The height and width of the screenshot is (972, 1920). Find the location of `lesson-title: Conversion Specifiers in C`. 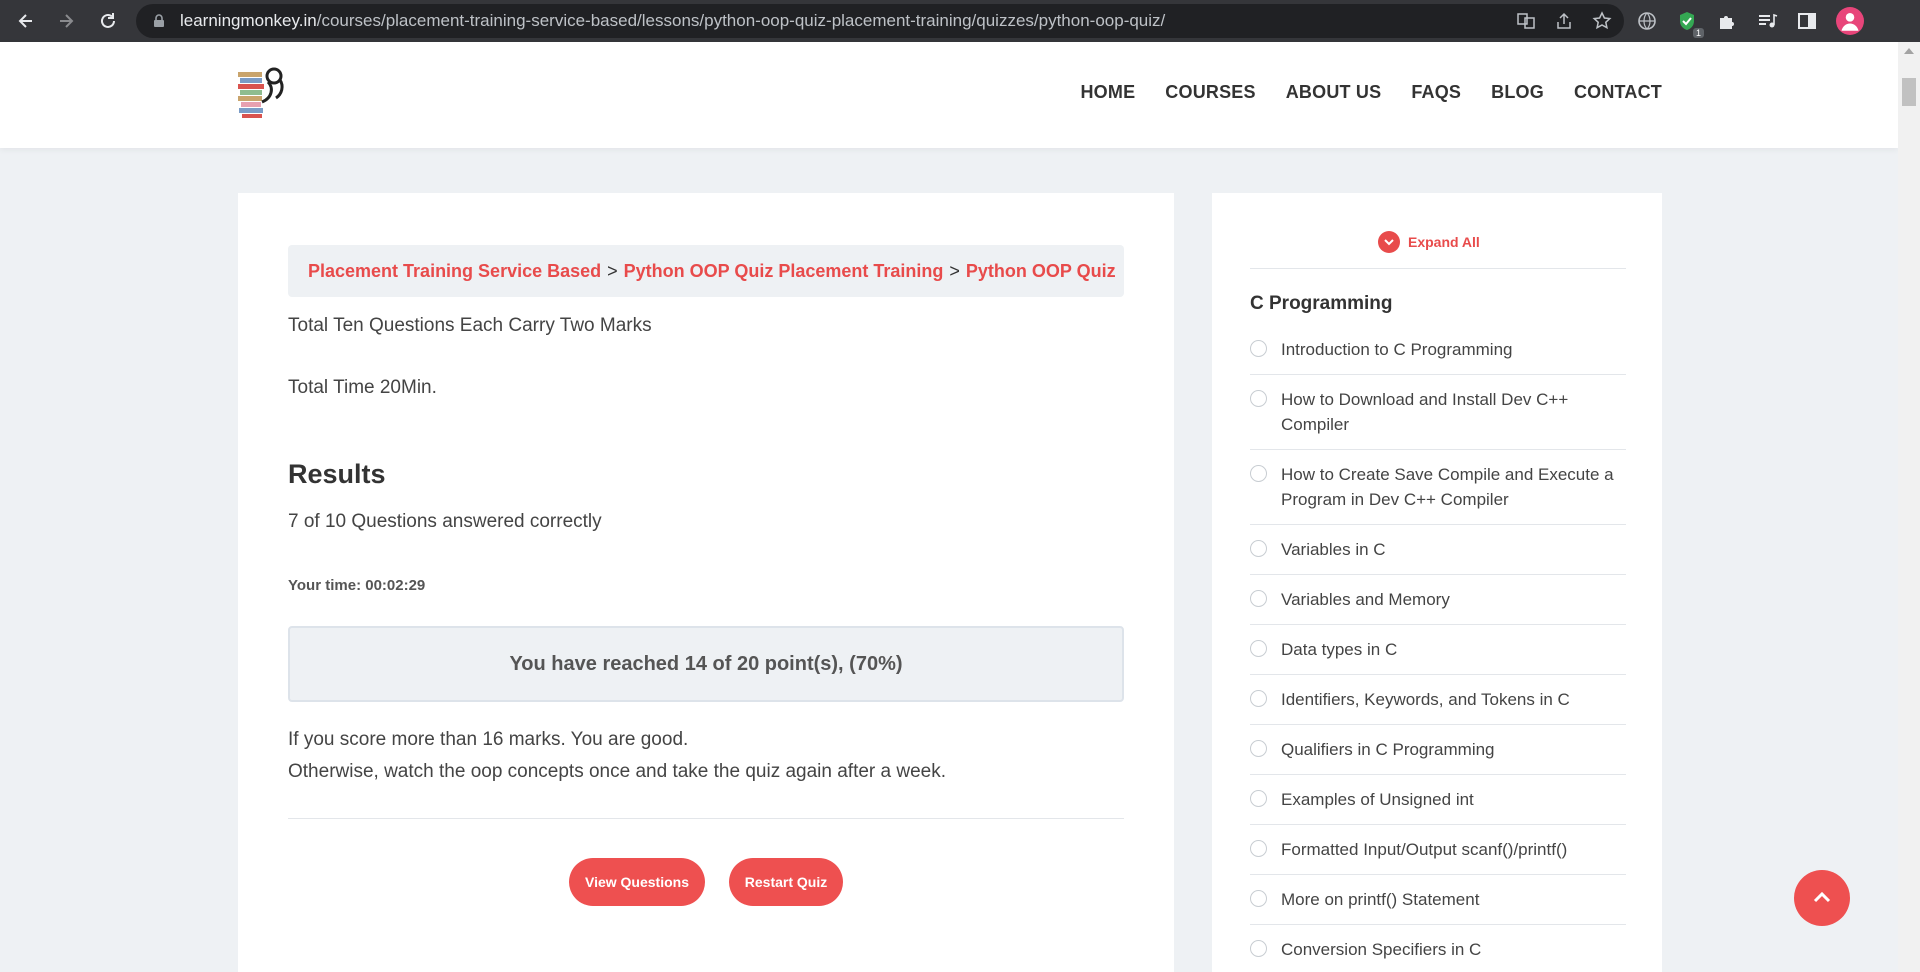

lesson-title: Conversion Specifiers in C is located at coordinates (1381, 949).